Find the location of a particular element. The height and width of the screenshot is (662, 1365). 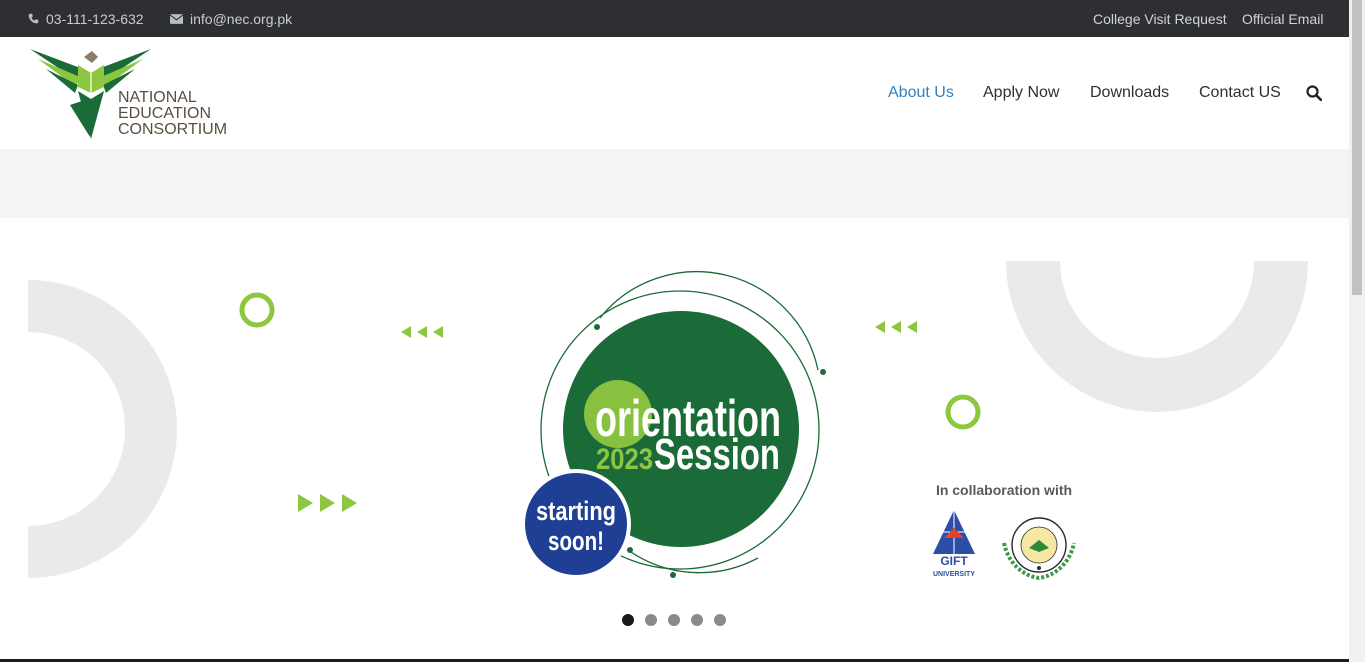

carousel-dots is located at coordinates (674, 620).